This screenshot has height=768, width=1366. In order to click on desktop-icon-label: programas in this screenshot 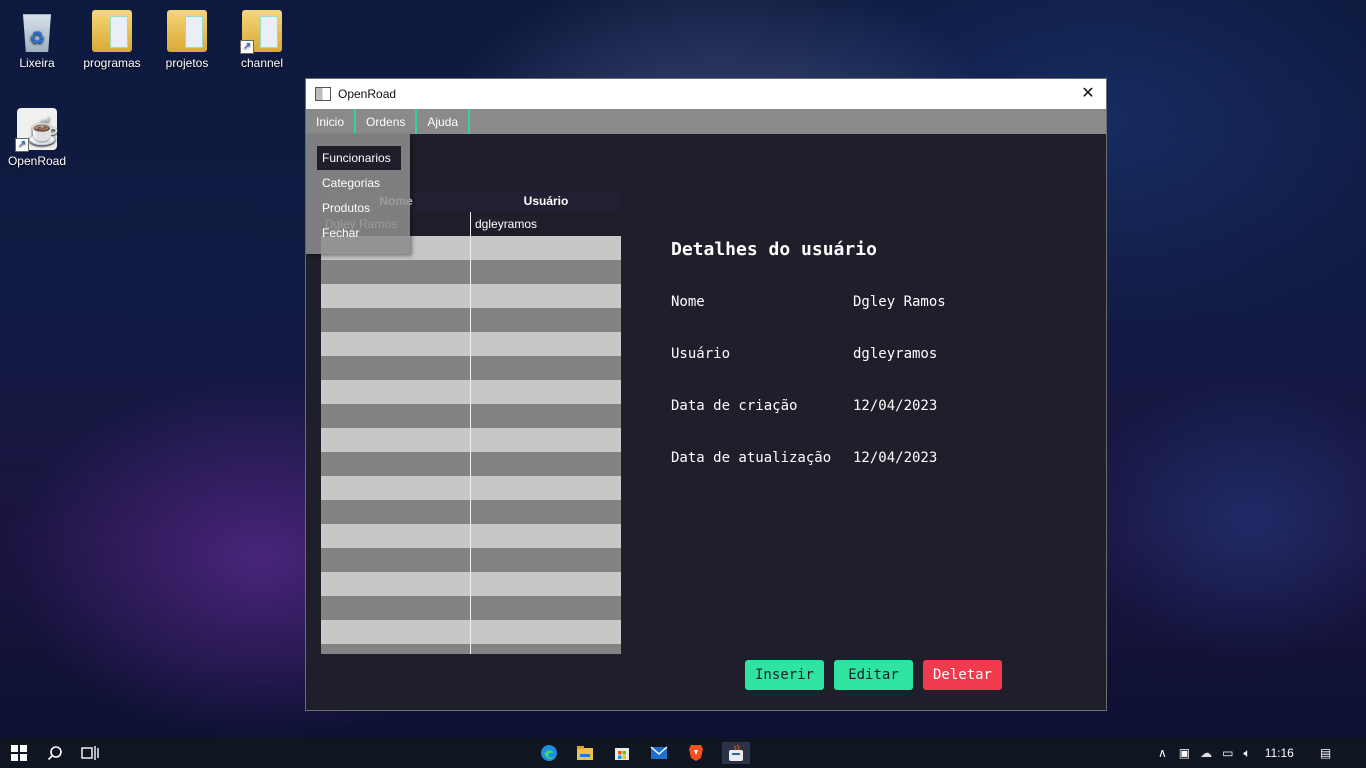, I will do `click(112, 63)`.